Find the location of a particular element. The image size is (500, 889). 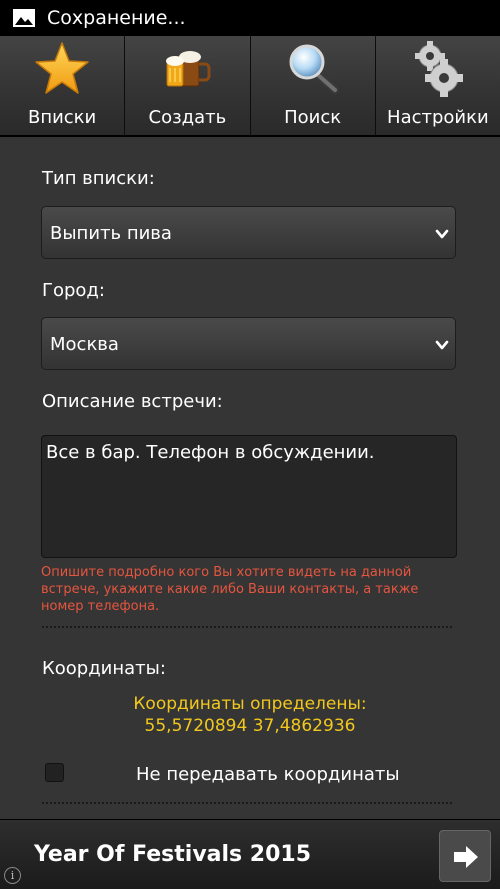

image-icon is located at coordinates (24, 18).